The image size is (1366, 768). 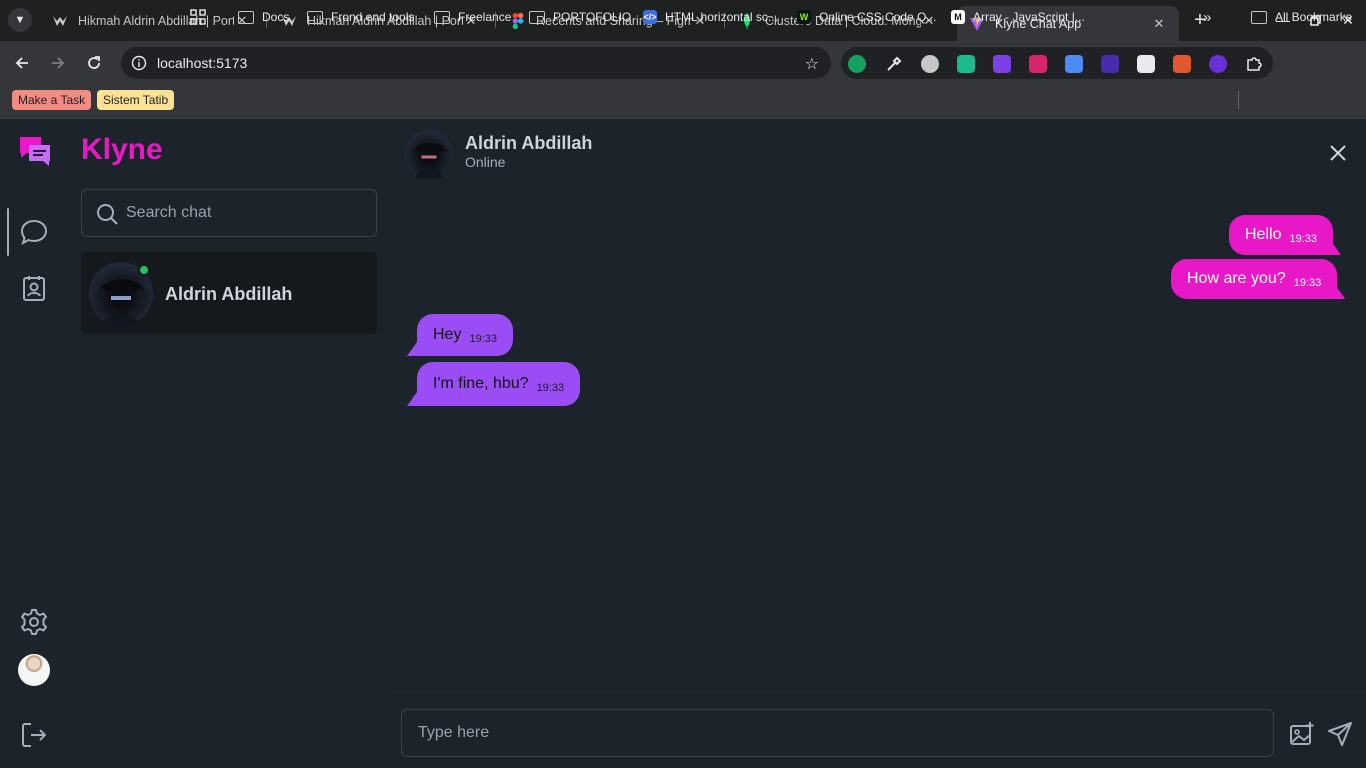 What do you see at coordinates (1302, 734) in the screenshot?
I see `attach-image-icon` at bounding box center [1302, 734].